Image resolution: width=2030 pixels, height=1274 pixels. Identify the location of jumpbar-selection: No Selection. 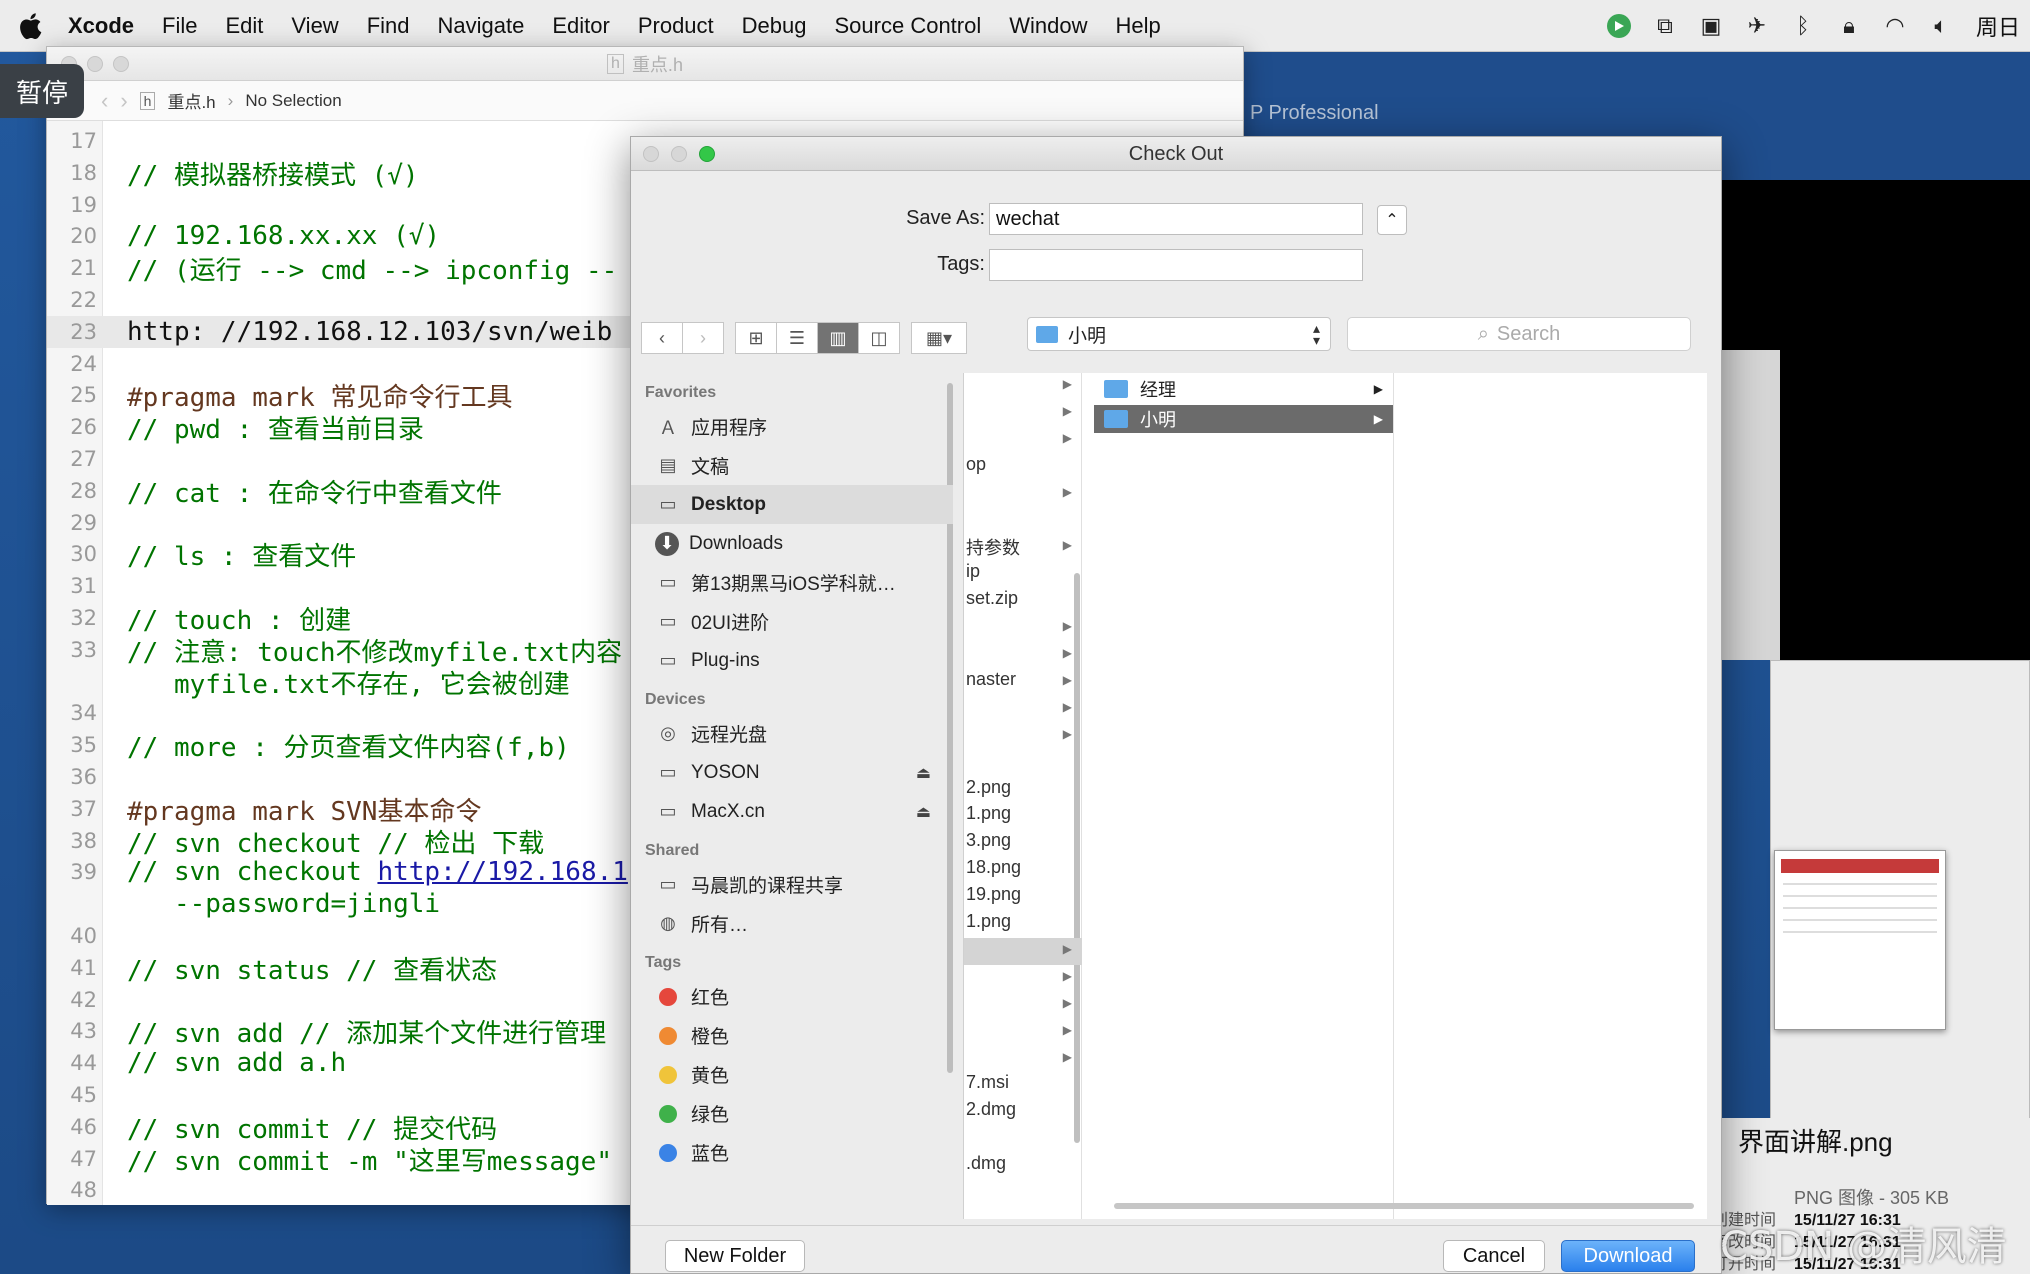
(293, 101).